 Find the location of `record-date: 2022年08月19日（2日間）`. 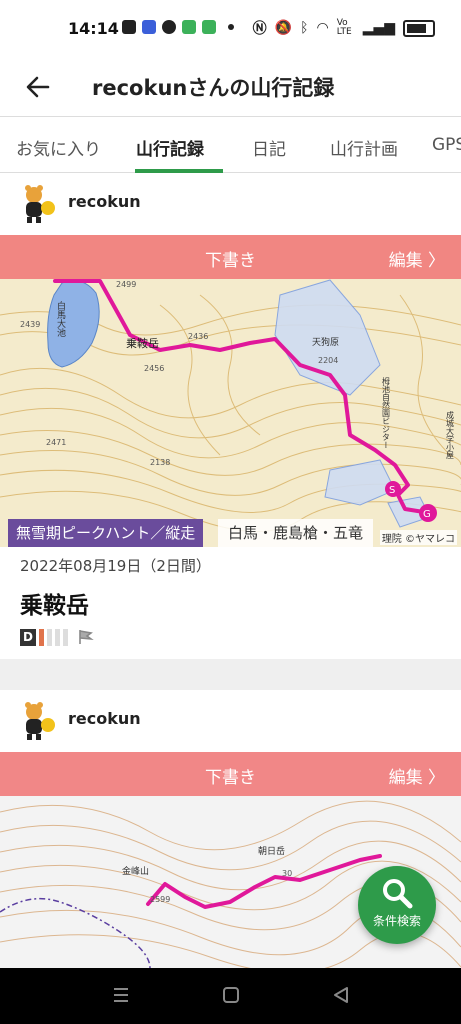

record-date: 2022年08月19日（2日間） is located at coordinates (115, 566).